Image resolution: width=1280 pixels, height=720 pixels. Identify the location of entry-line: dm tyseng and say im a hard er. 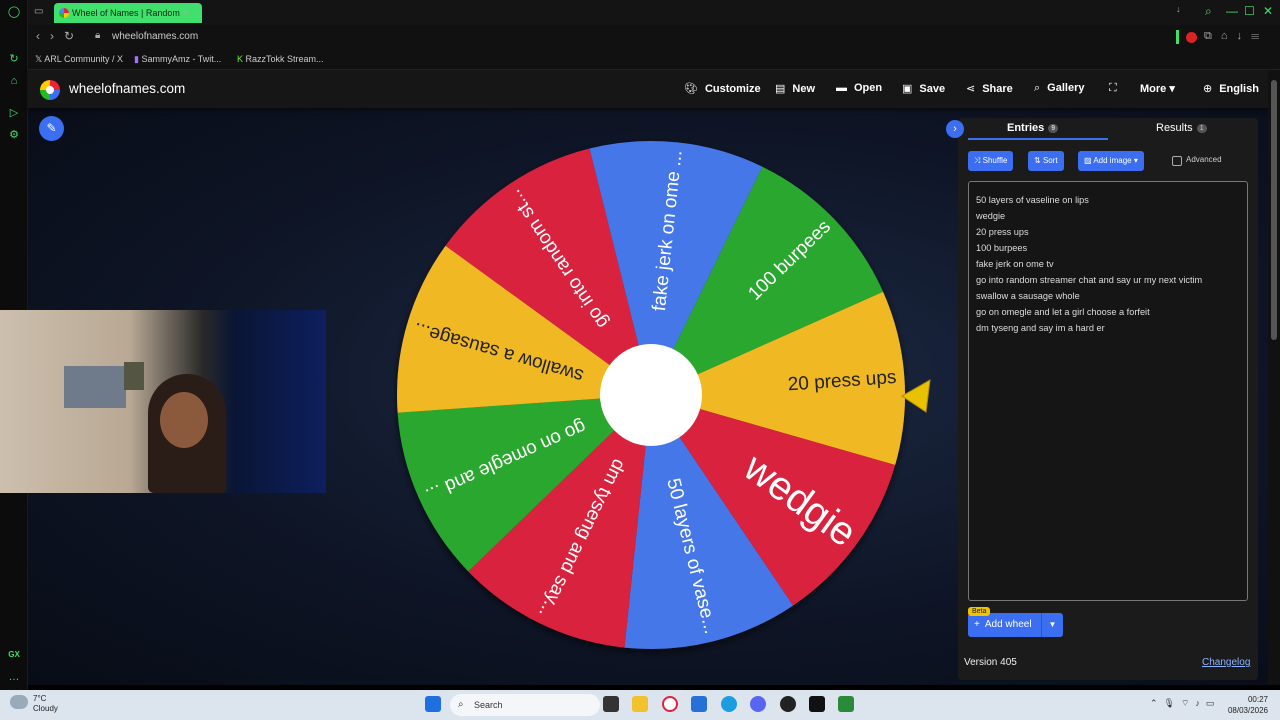
(1040, 328).